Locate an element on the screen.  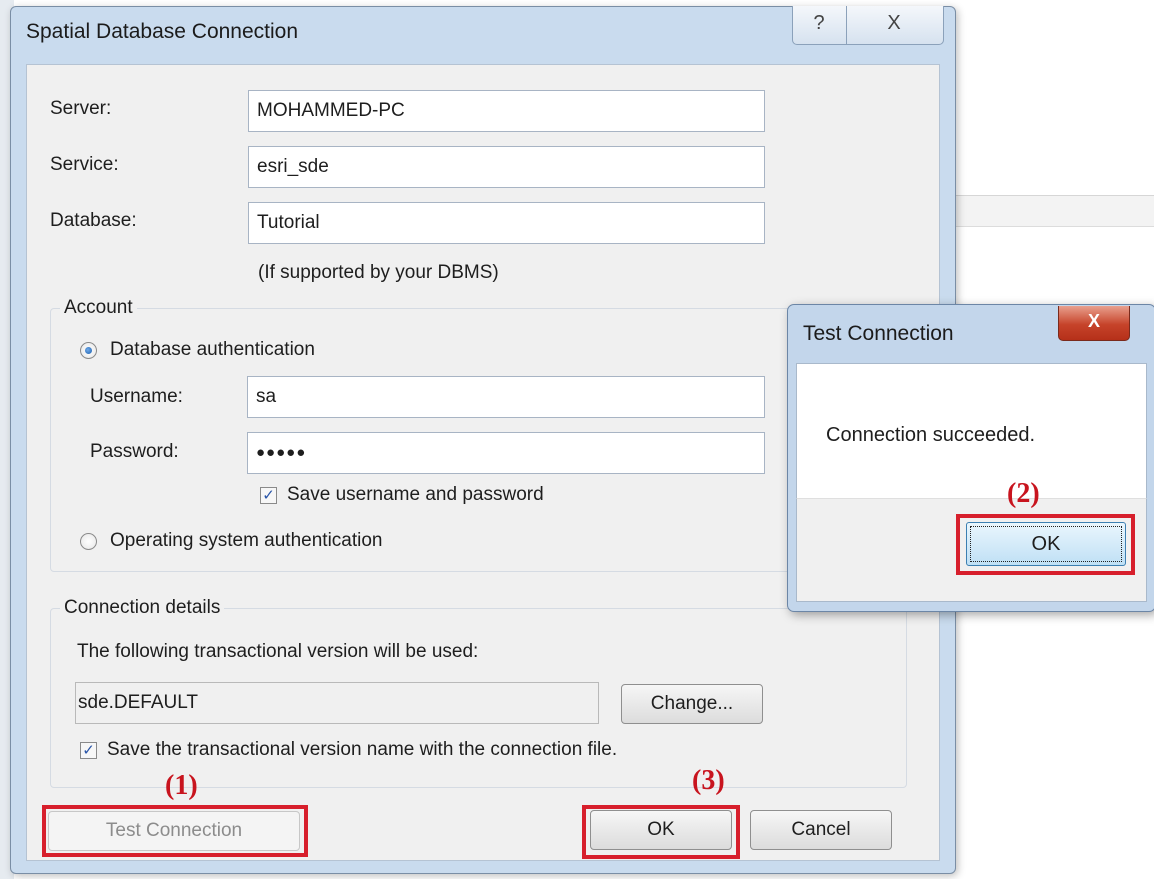
password-input: ●●●●● is located at coordinates (506, 453).